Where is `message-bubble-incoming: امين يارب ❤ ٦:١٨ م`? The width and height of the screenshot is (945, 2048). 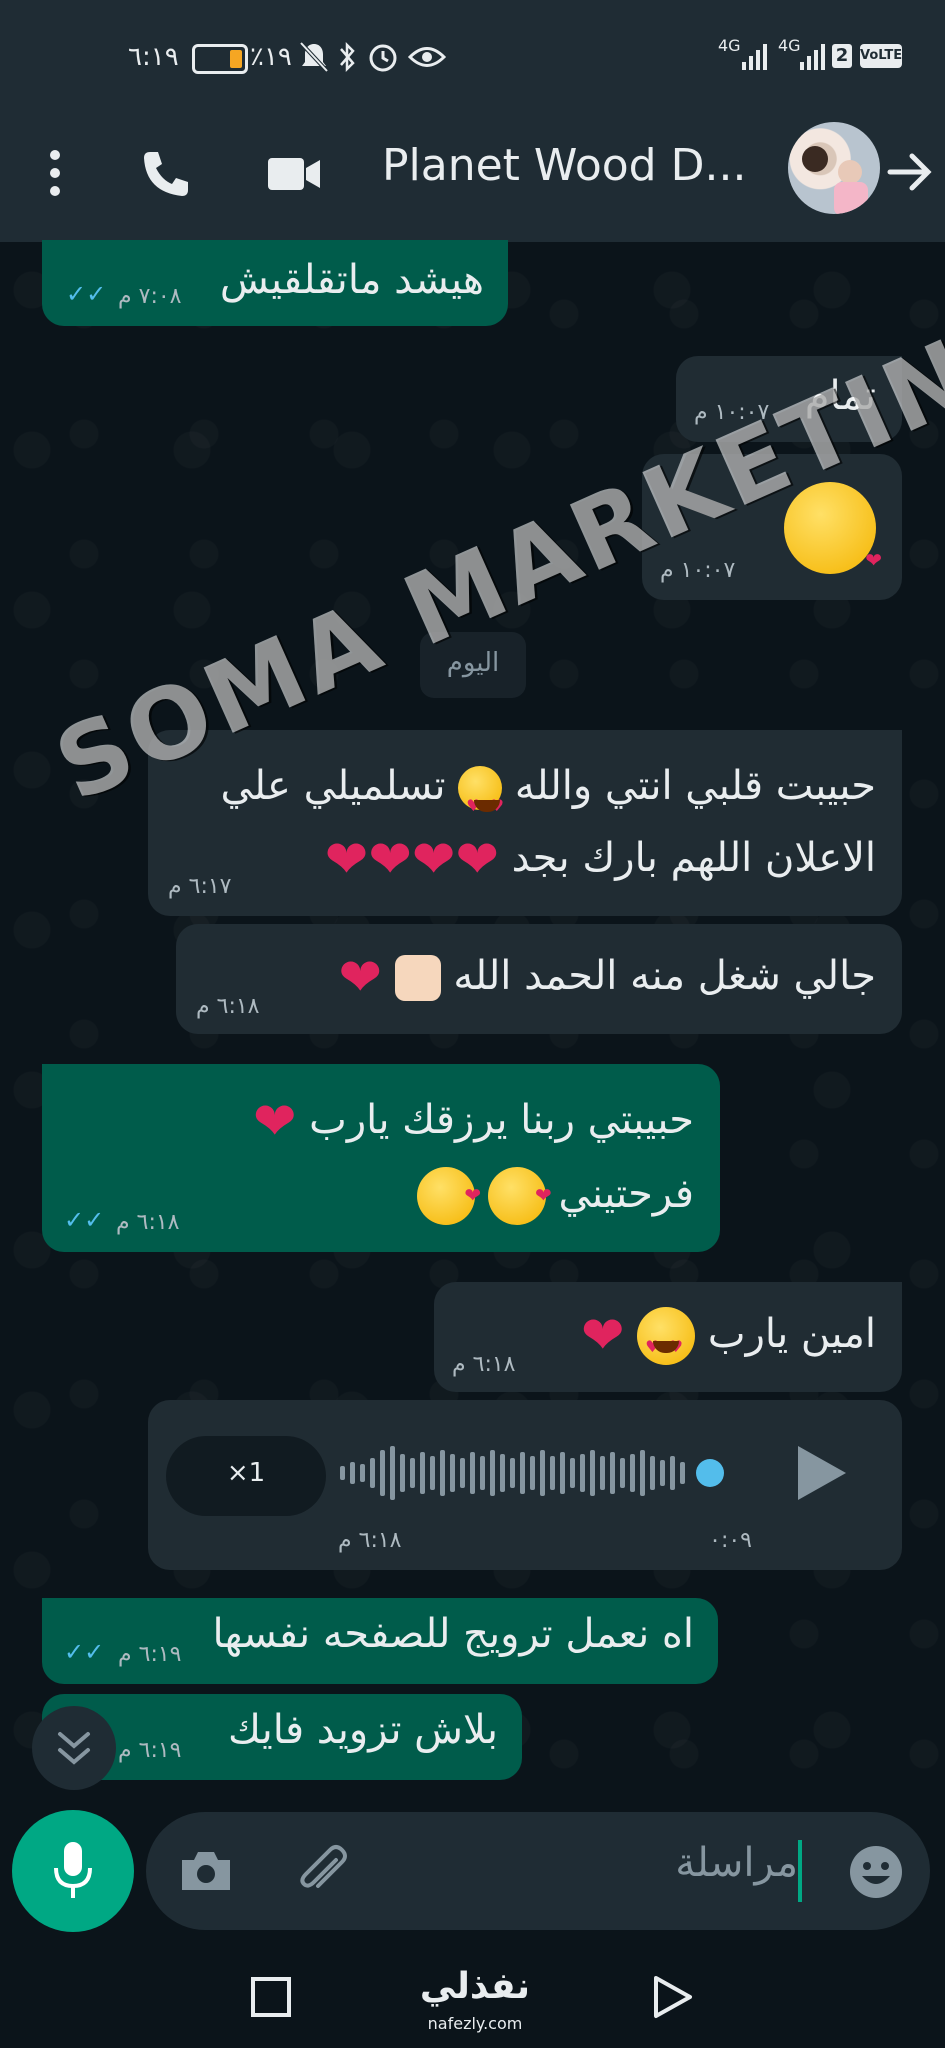
message-bubble-incoming: امين يارب ❤ ٦:١٨ م is located at coordinates (668, 1337).